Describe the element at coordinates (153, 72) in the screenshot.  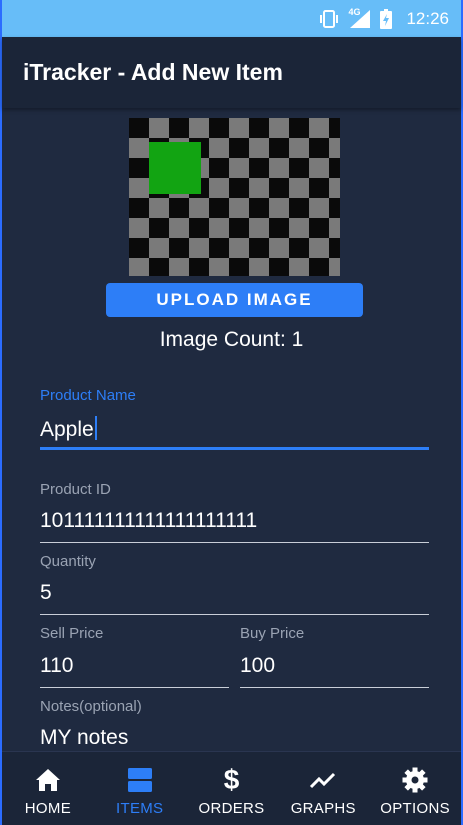
I see `page-title: iTracker - Add New Item` at that location.